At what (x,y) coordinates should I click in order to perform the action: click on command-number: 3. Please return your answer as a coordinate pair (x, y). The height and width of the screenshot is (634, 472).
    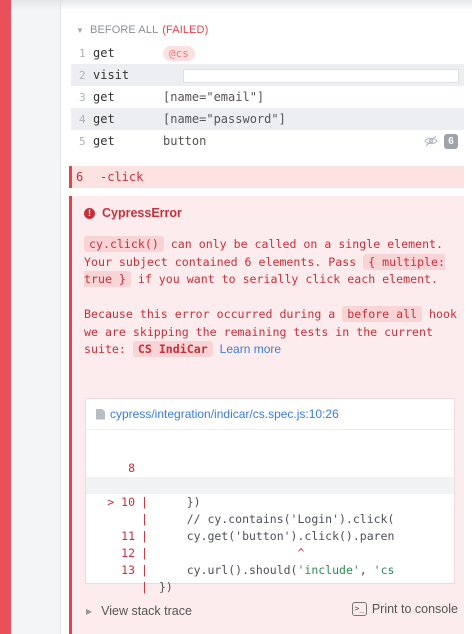
    Looking at the image, I should click on (82, 97).